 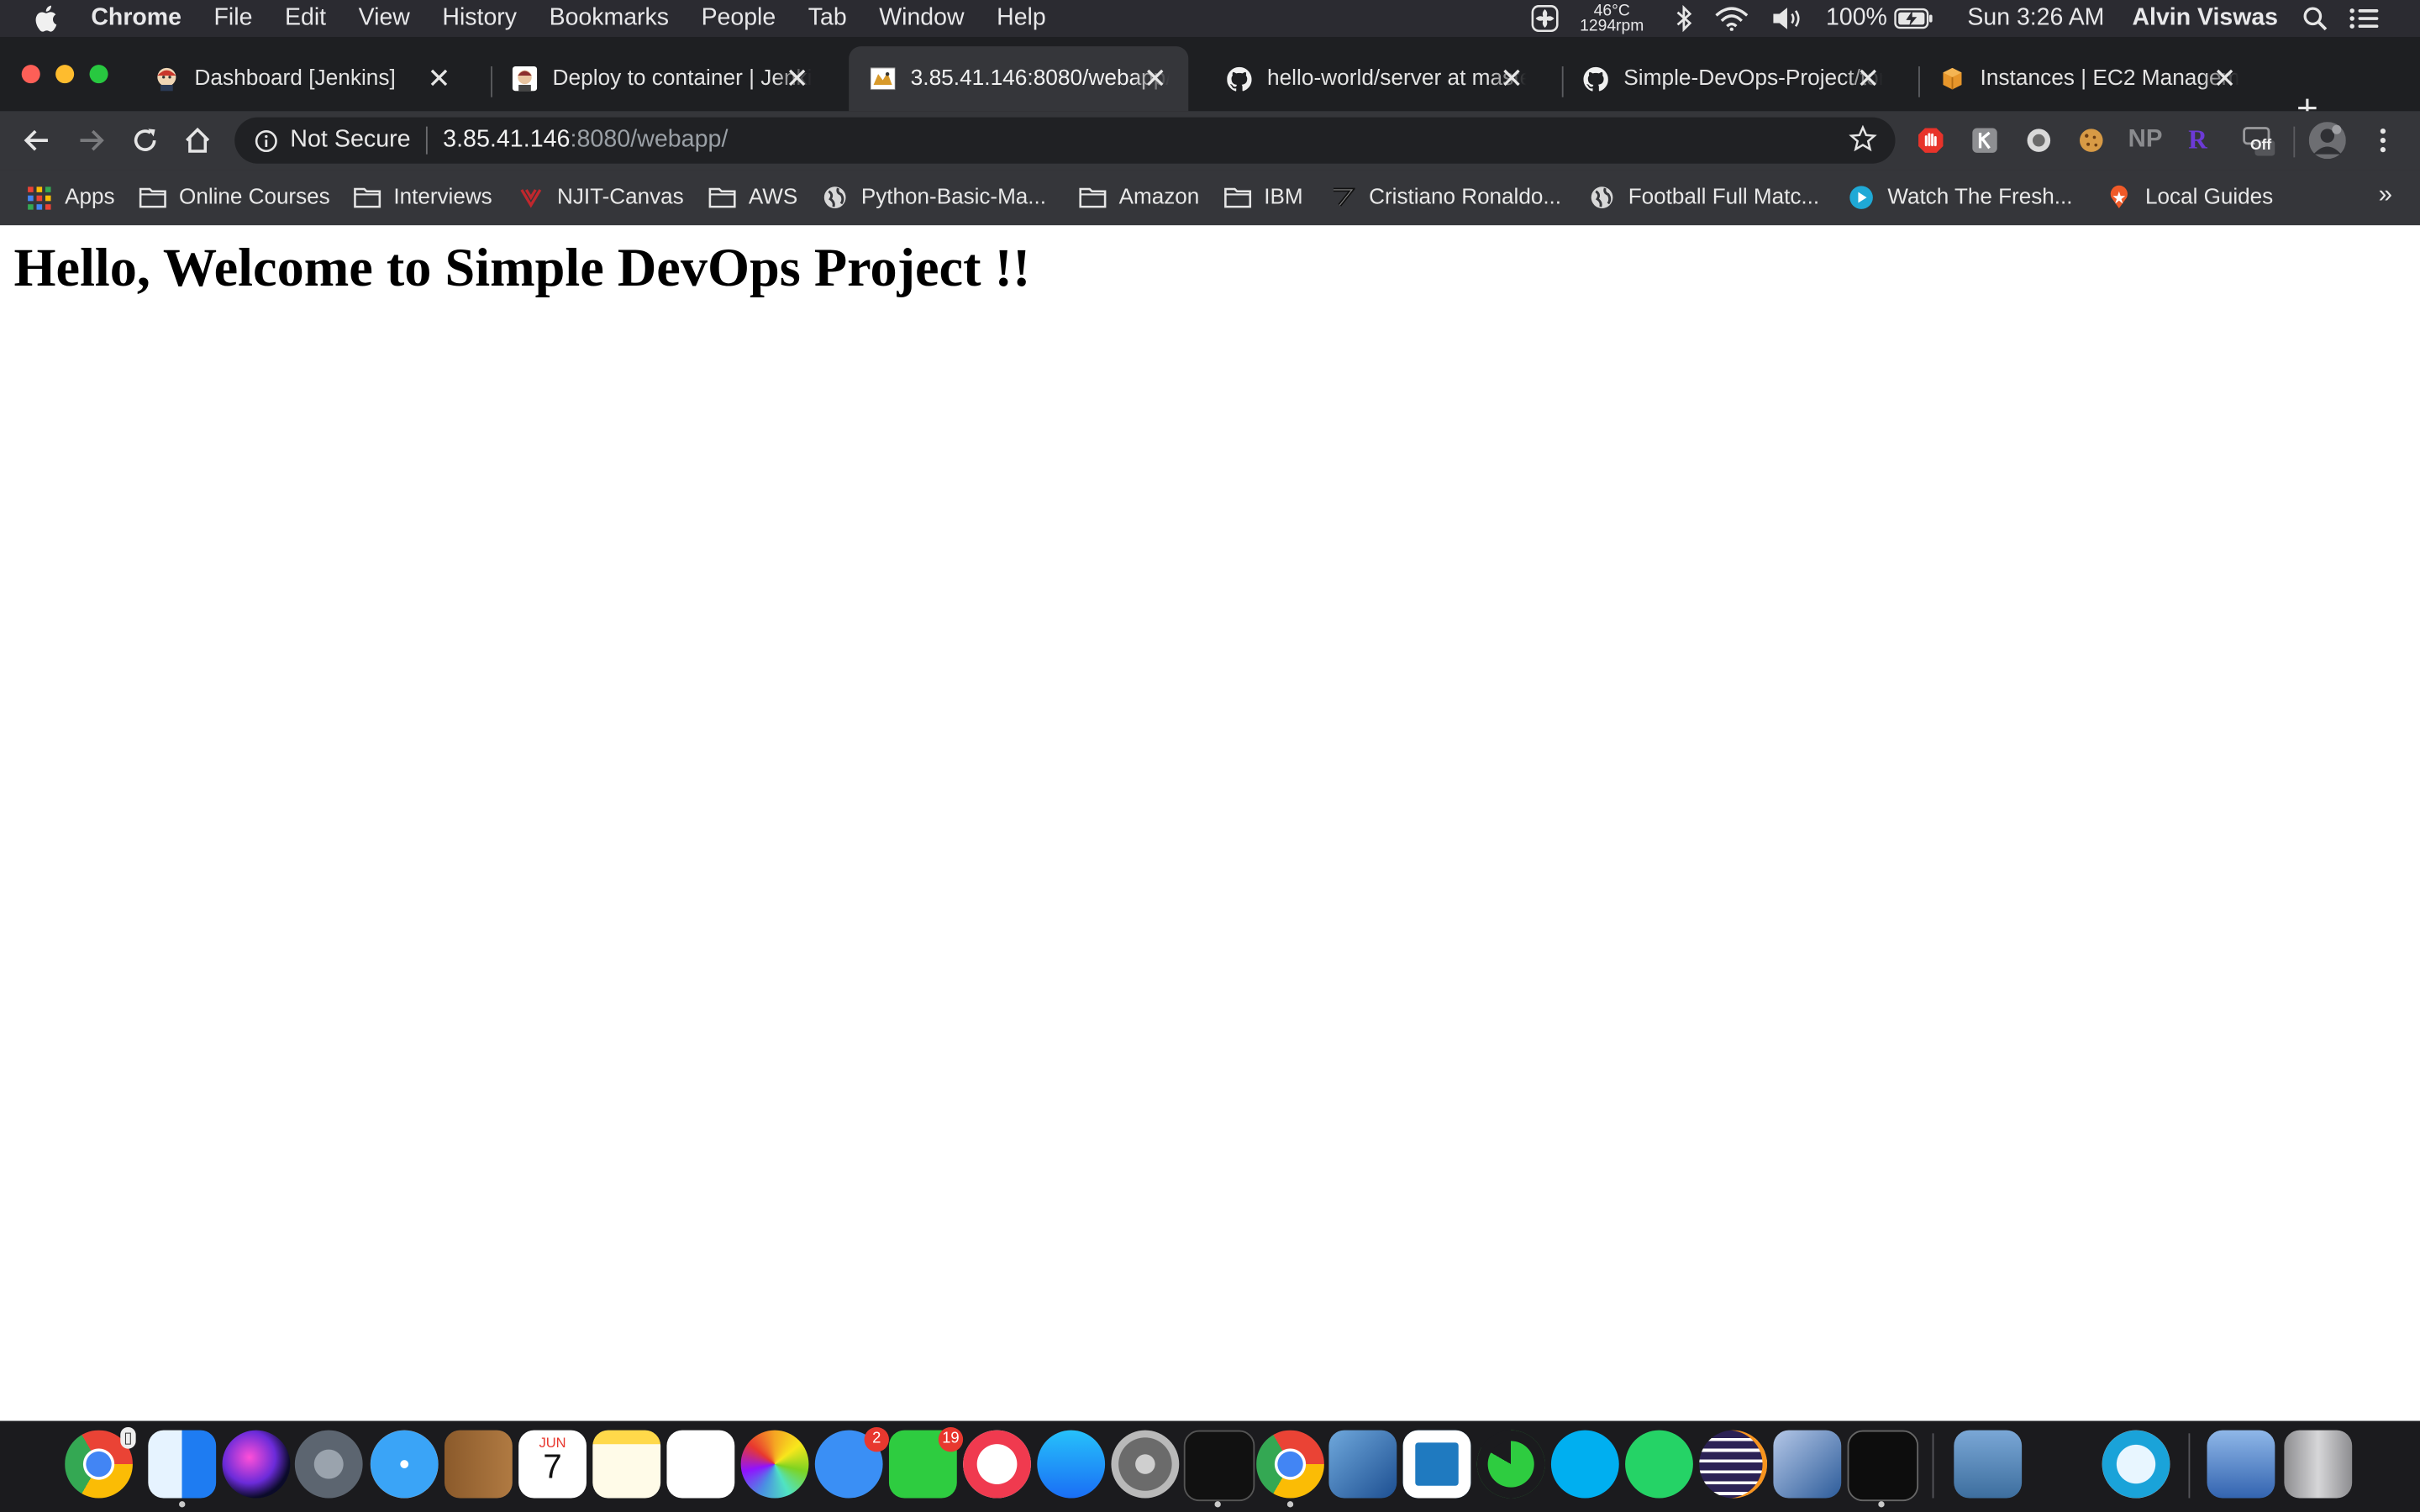 I want to click on tab-ec2-instances: Instances | EC2 Management ✕, so click(x=2088, y=78).